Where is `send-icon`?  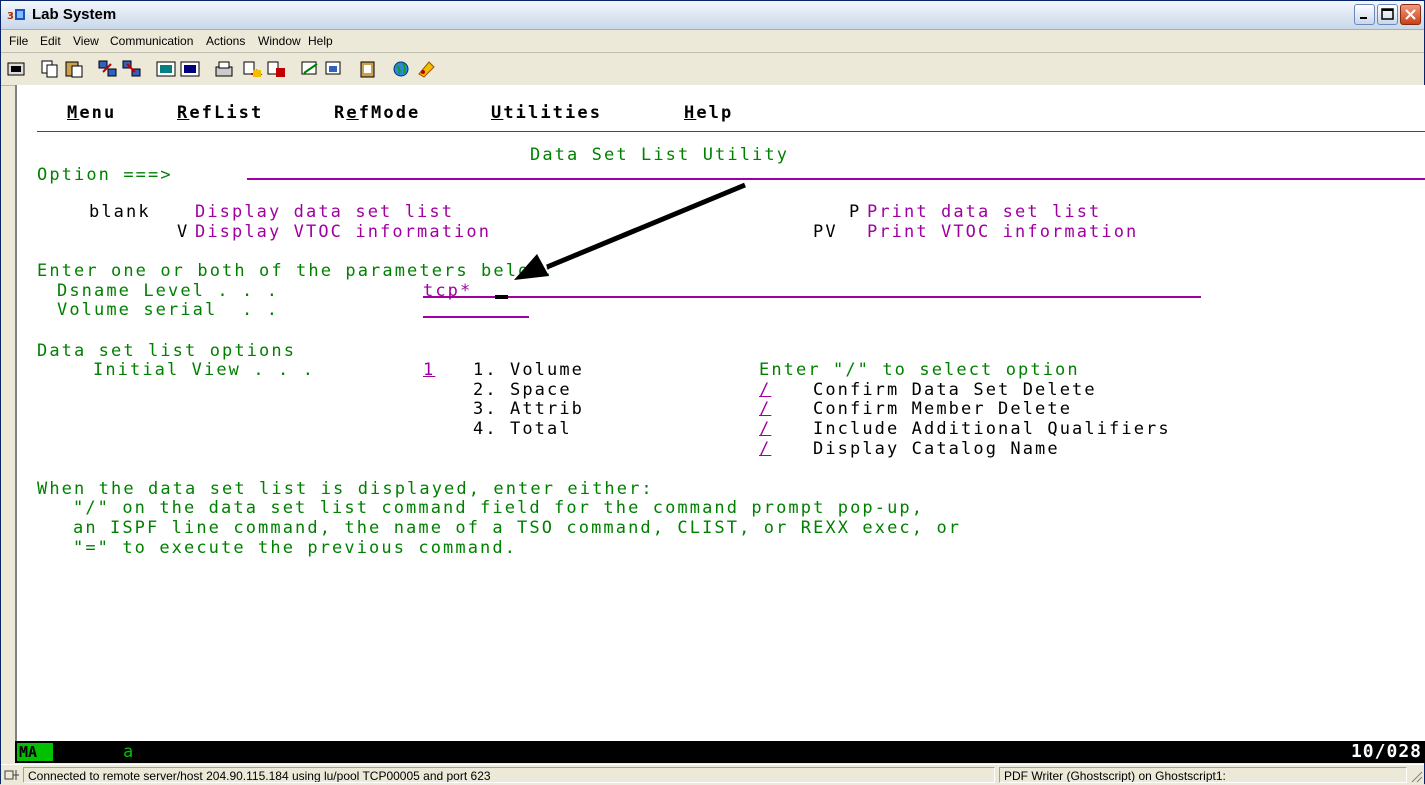
send-icon is located at coordinates (108, 69).